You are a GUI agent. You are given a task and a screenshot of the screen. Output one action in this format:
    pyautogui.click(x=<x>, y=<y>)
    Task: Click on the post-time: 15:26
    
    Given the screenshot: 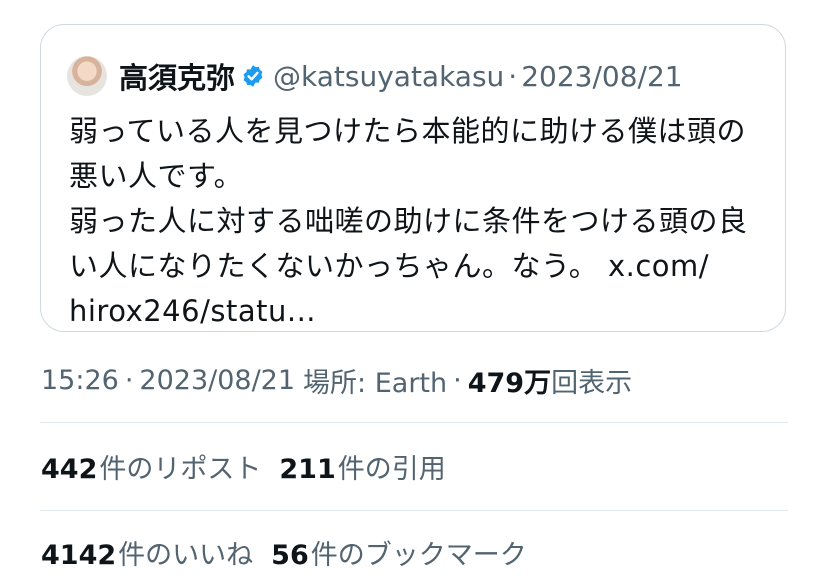 What is the action you would take?
    pyautogui.click(x=80, y=380)
    